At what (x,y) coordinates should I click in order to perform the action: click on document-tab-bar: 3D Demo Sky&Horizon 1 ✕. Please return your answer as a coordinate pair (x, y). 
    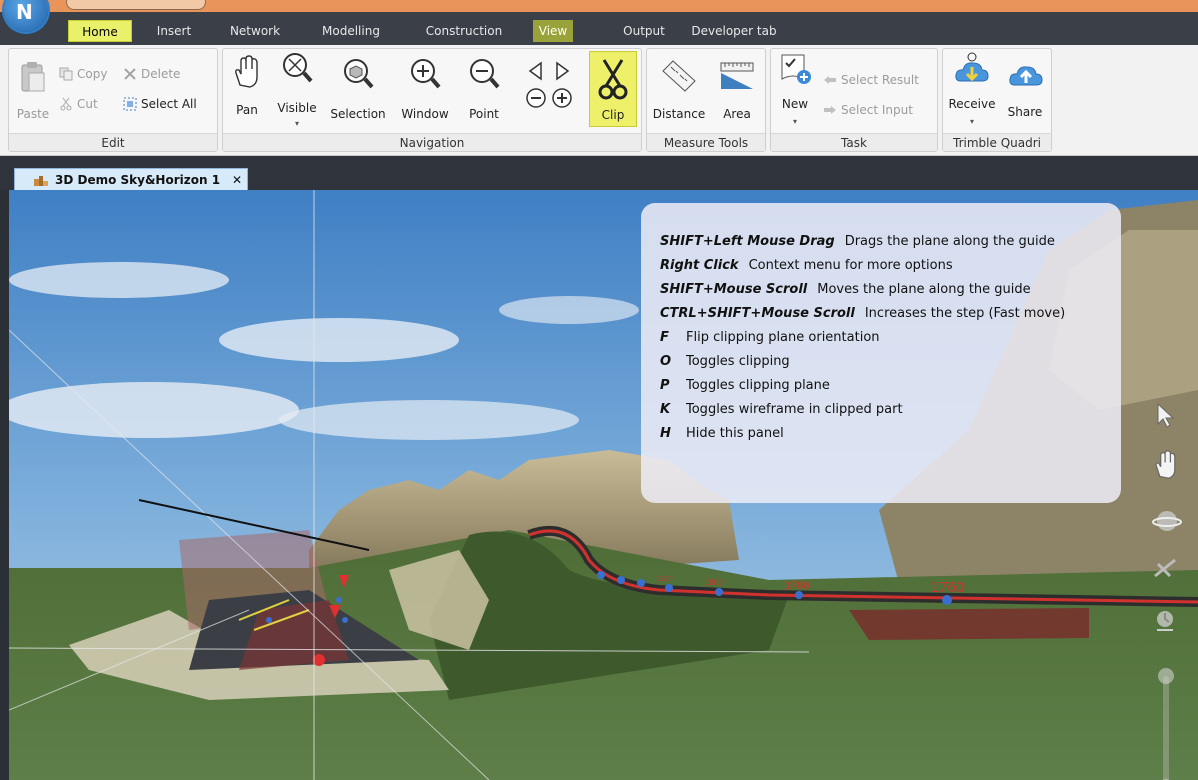
    Looking at the image, I should click on (599, 173).